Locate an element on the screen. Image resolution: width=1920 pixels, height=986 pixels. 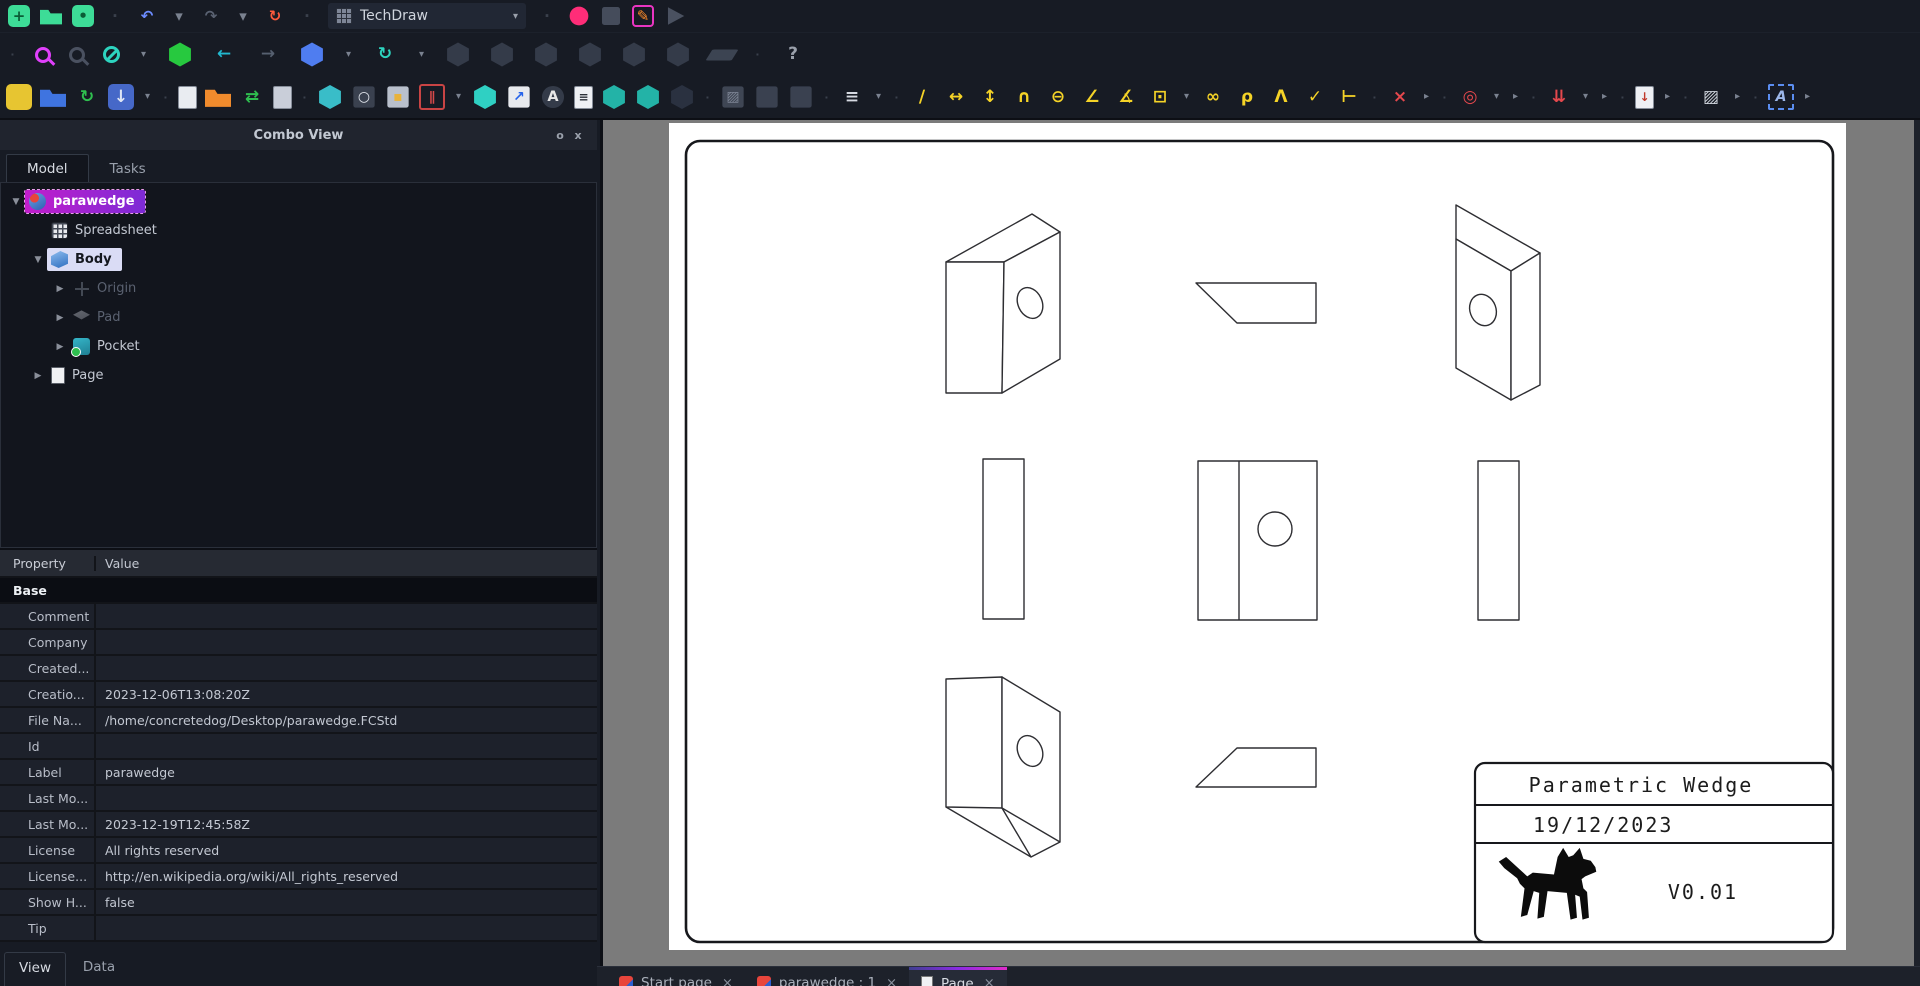
dimension-diameter-button: ⊖ is located at coordinates (1058, 97).